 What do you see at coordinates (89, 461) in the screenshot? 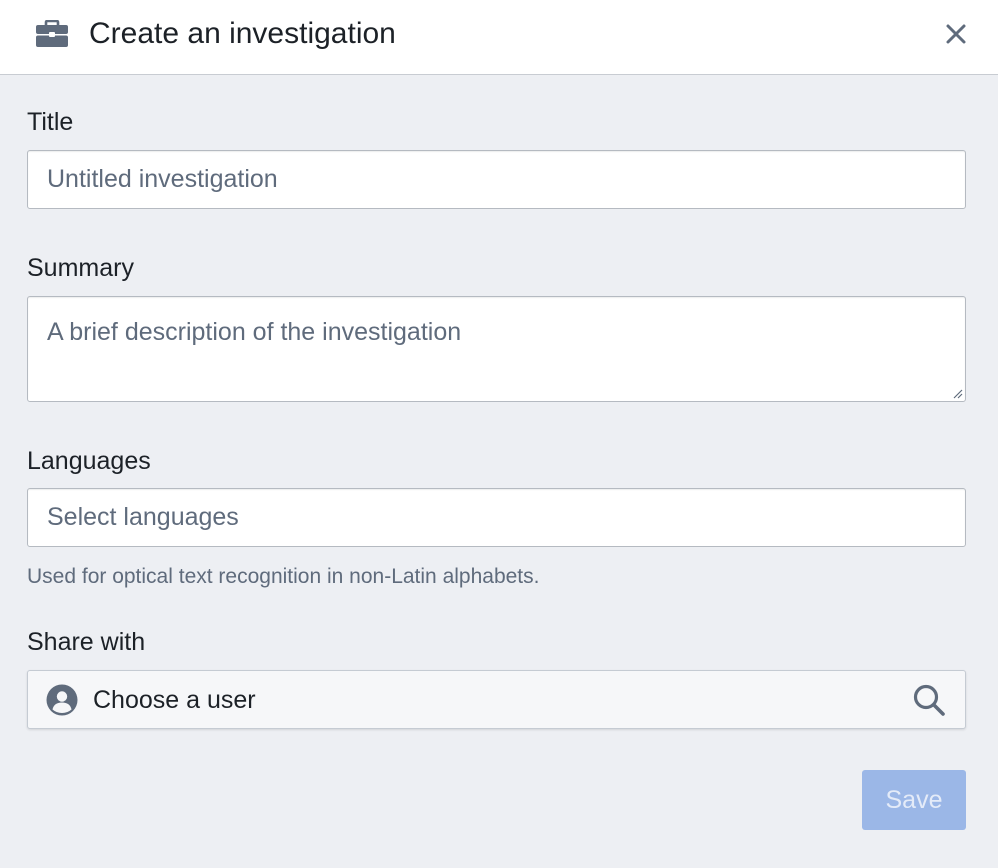
I see `languages-label: Languages` at bounding box center [89, 461].